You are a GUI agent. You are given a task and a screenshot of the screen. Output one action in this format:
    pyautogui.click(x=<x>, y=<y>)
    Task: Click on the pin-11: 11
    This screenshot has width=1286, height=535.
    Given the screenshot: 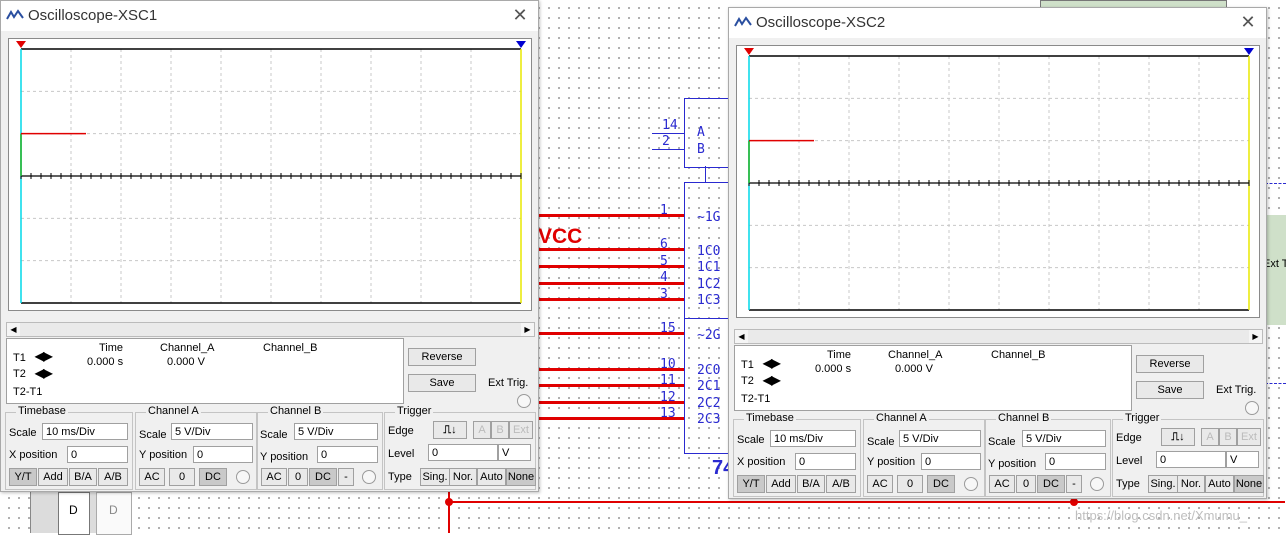 What is the action you would take?
    pyautogui.click(x=668, y=380)
    